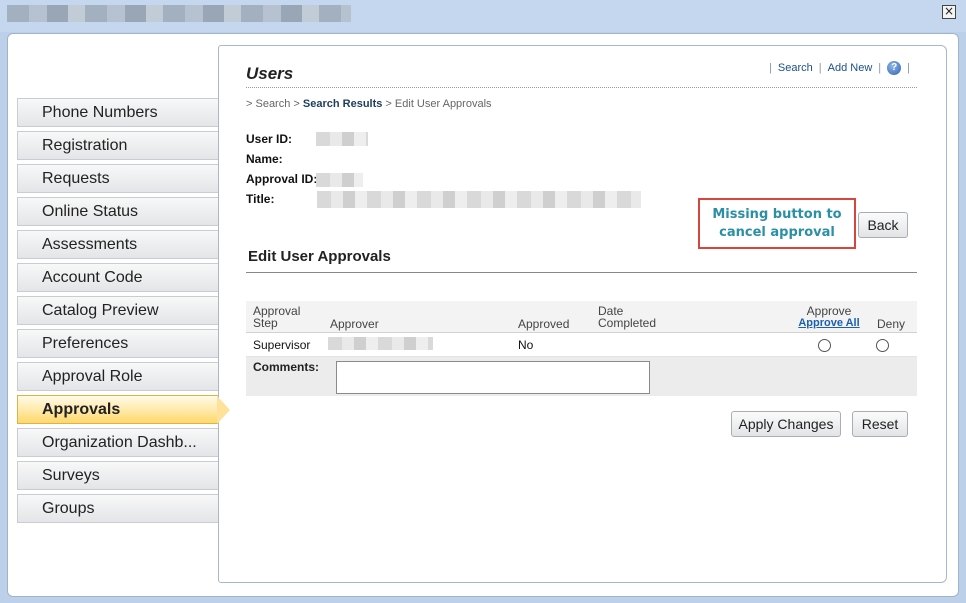 This screenshot has width=966, height=603. Describe the element at coordinates (100, 112) in the screenshot. I see `sidebar-item-label: Phone Numbers` at that location.